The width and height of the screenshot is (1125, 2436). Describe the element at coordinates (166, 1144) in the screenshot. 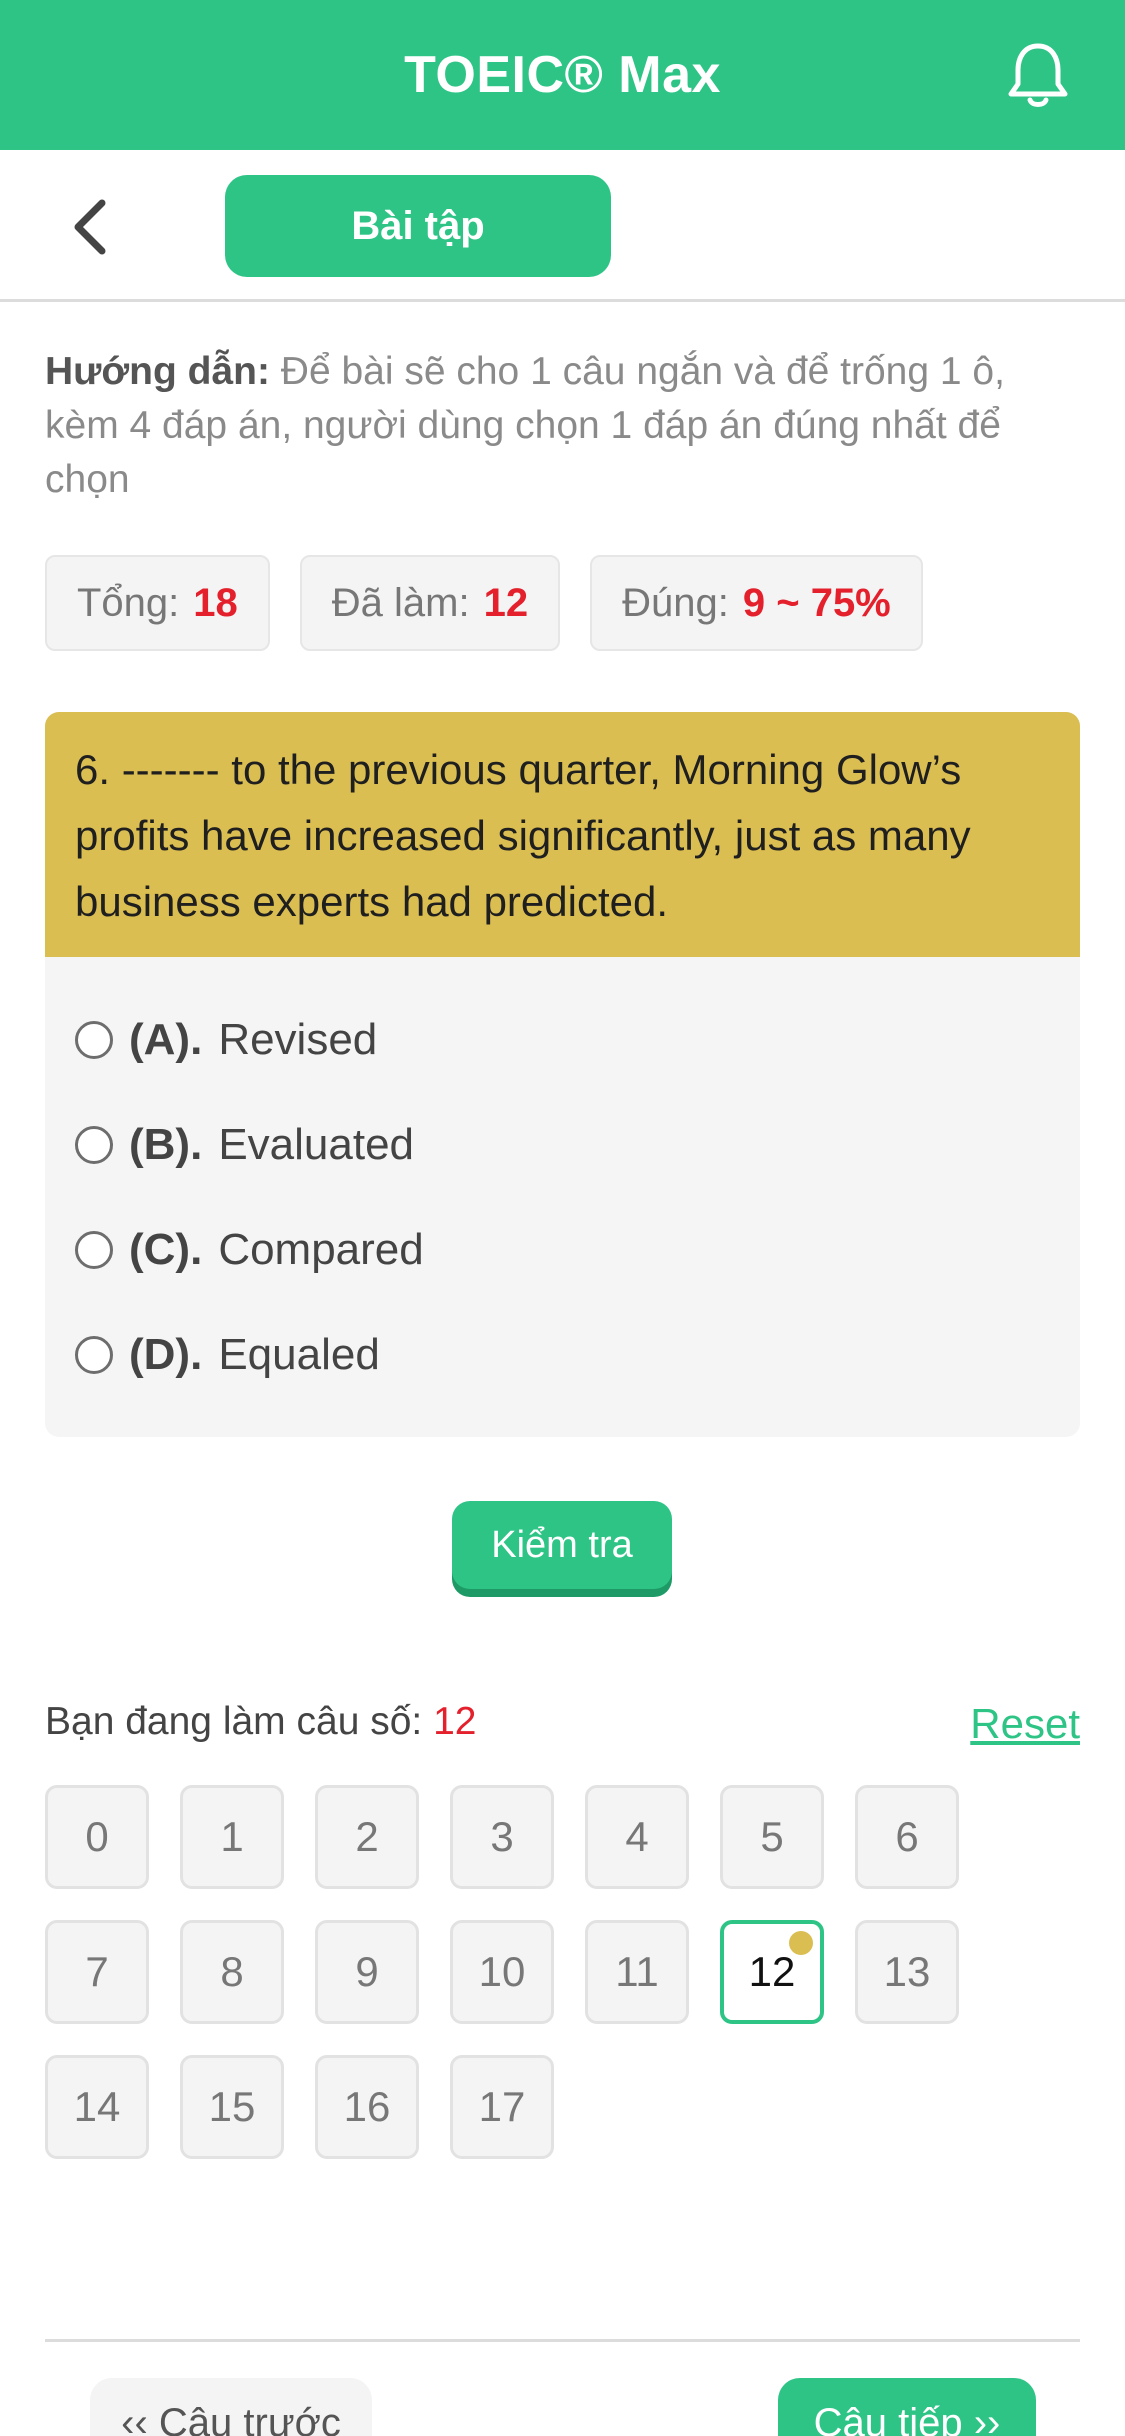

I see `option-key: (B).` at that location.